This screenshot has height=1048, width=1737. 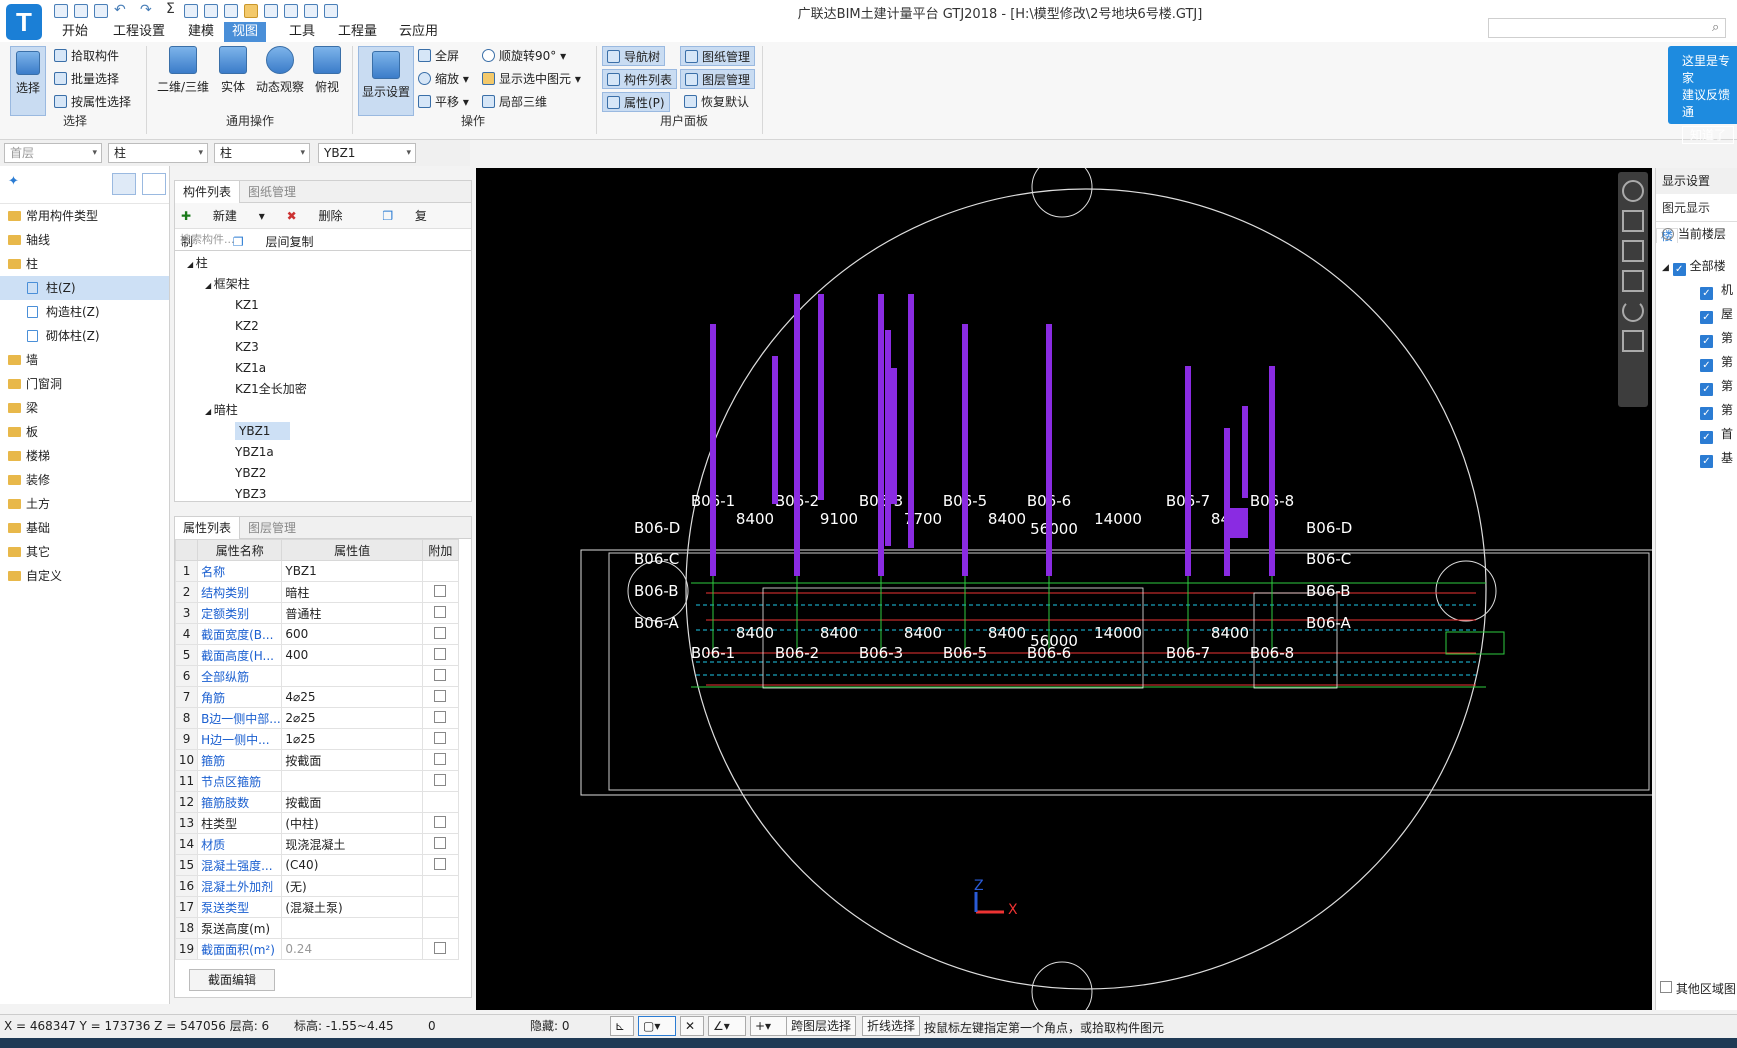 I want to click on rotate-90-button: 顺旋转90° ▾, so click(x=524, y=56).